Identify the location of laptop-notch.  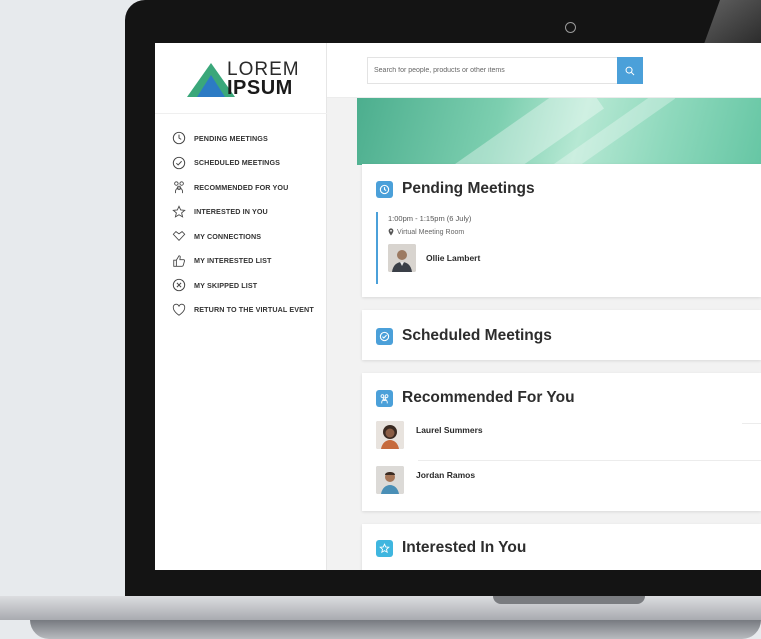
(569, 600).